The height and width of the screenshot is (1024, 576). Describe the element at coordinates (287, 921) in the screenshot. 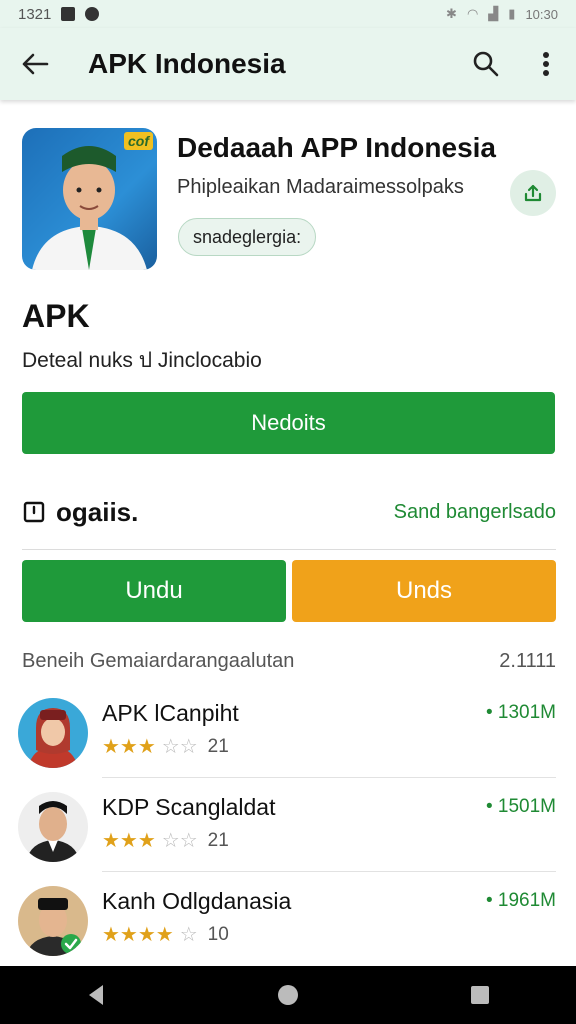

I see `list-item: Kanh Odlgdanasia ★★★★ ☆ 10 • 1961M` at that location.